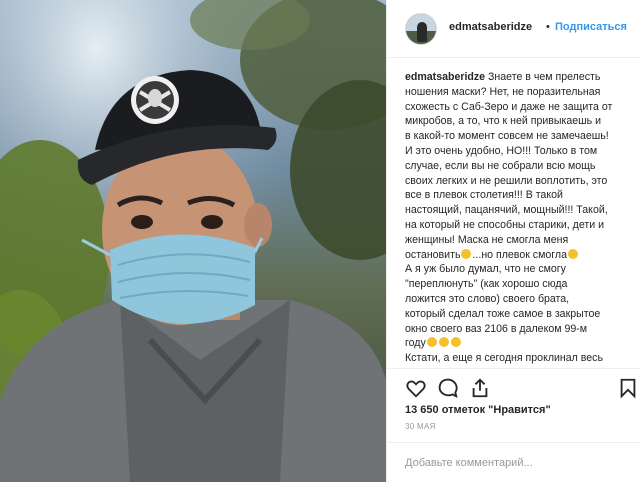 The image size is (640, 482). I want to click on caption-line: ношения маски? Нет, не поразительная, so click(503, 91).